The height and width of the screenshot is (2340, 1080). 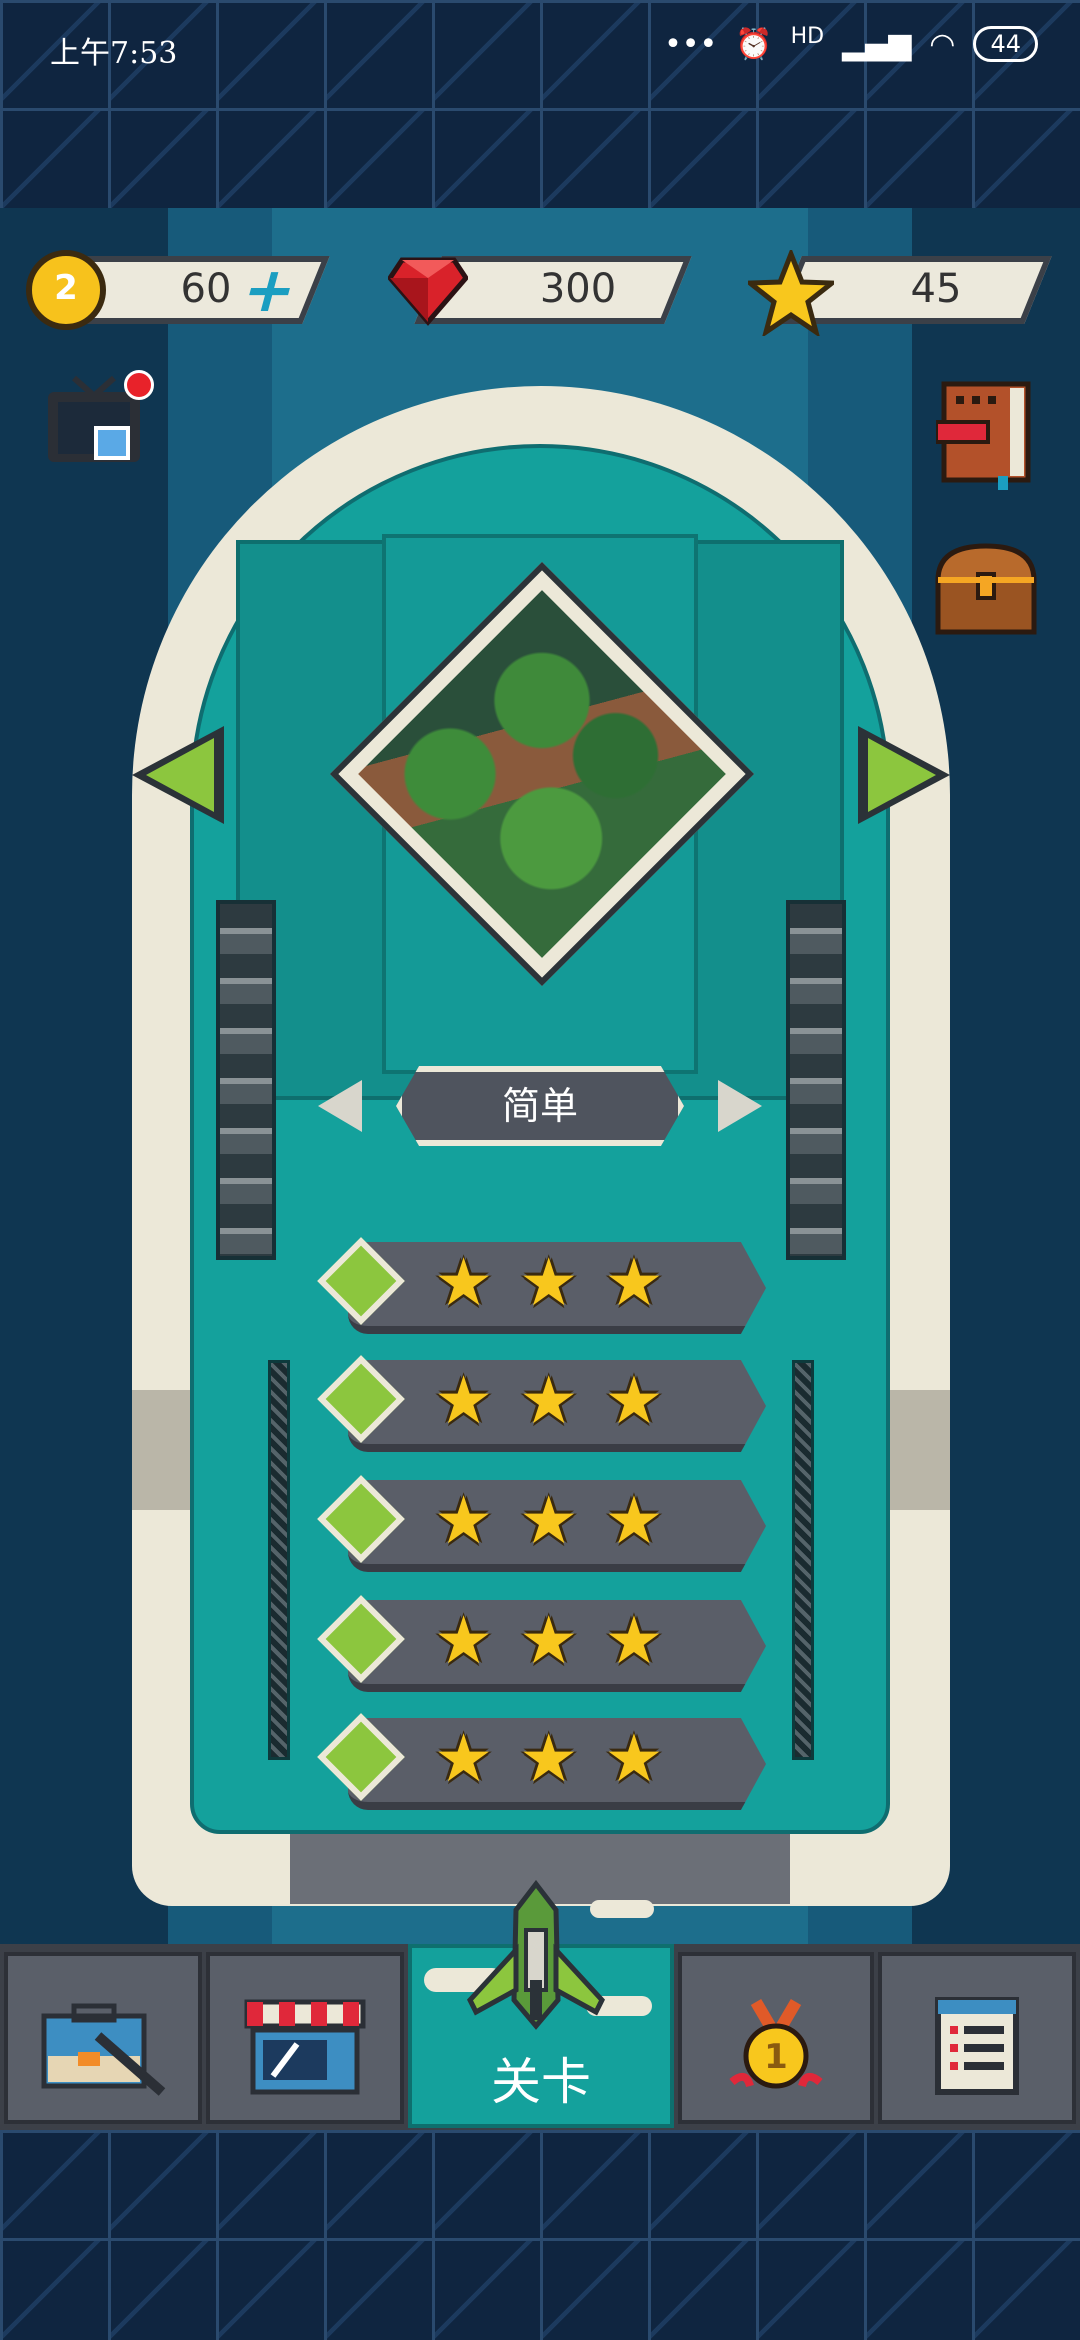 I want to click on nav-achievements: 1, so click(x=776, y=2038).